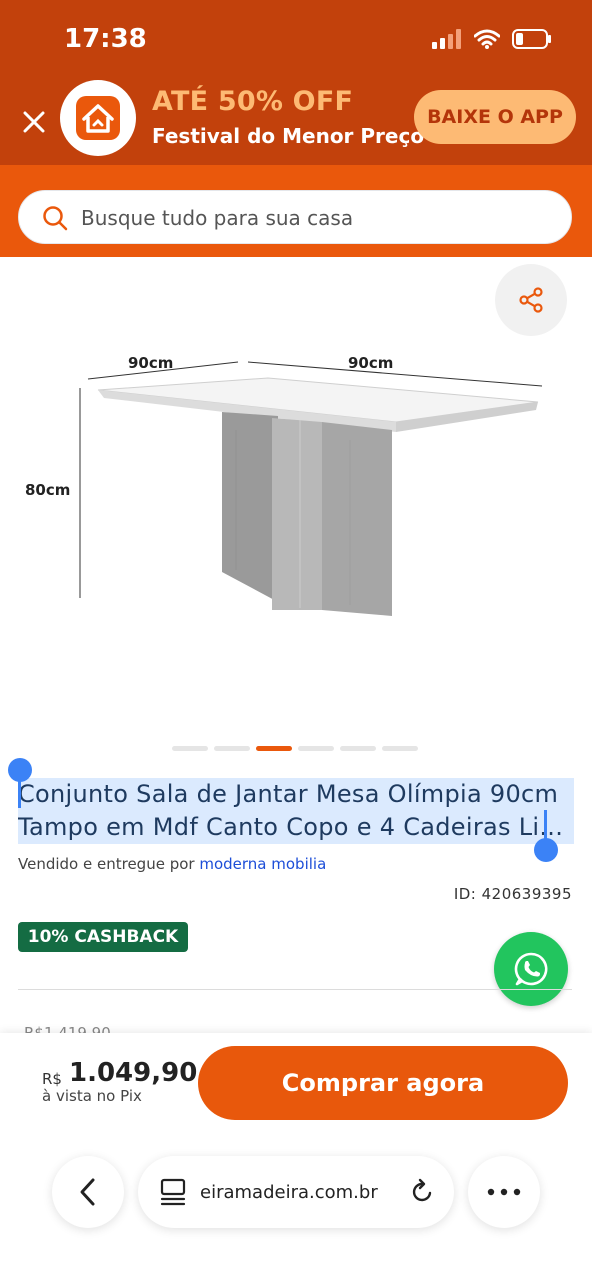 The image size is (592, 1280). What do you see at coordinates (217, 218) in the screenshot?
I see `search-placeholder: Busque tudo para sua casa` at bounding box center [217, 218].